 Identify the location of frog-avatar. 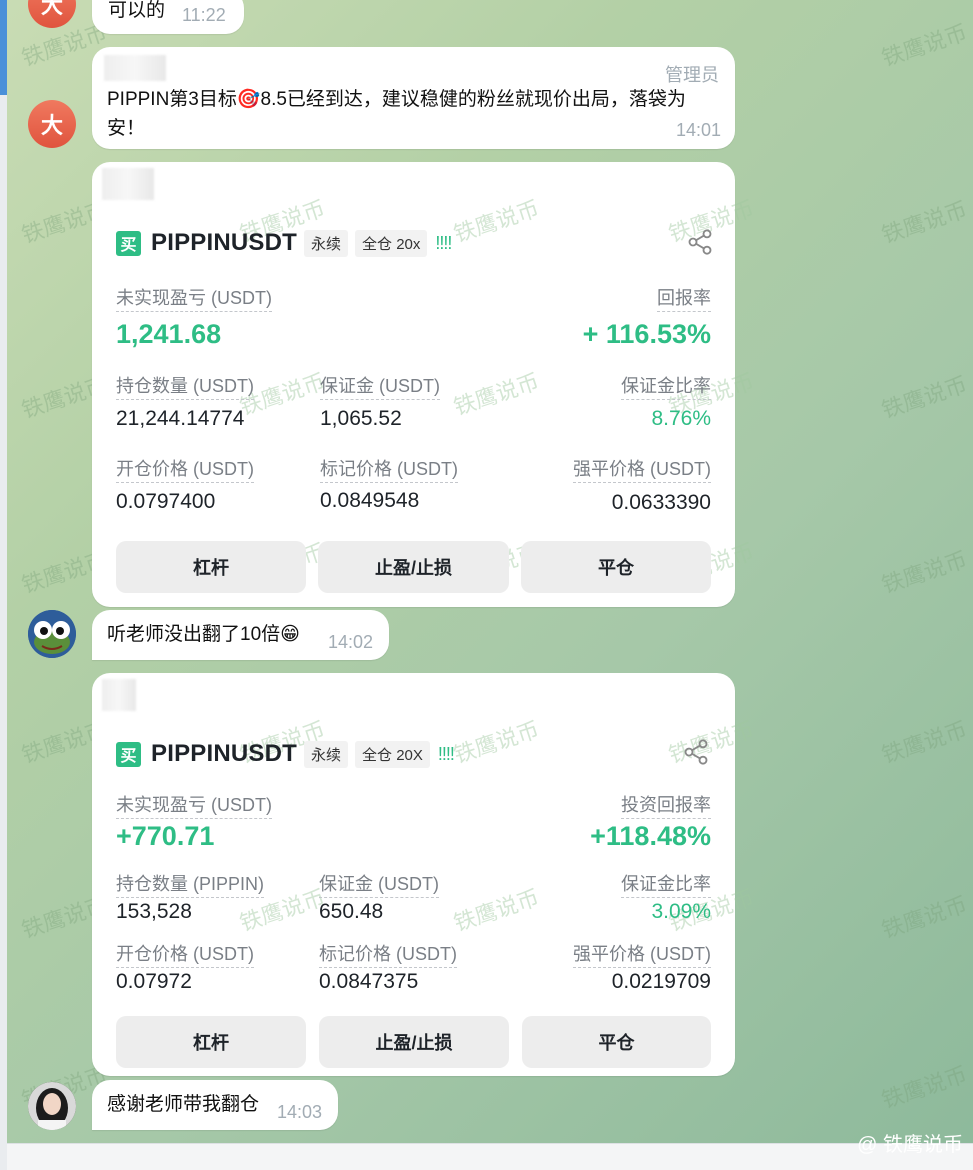
(52, 634).